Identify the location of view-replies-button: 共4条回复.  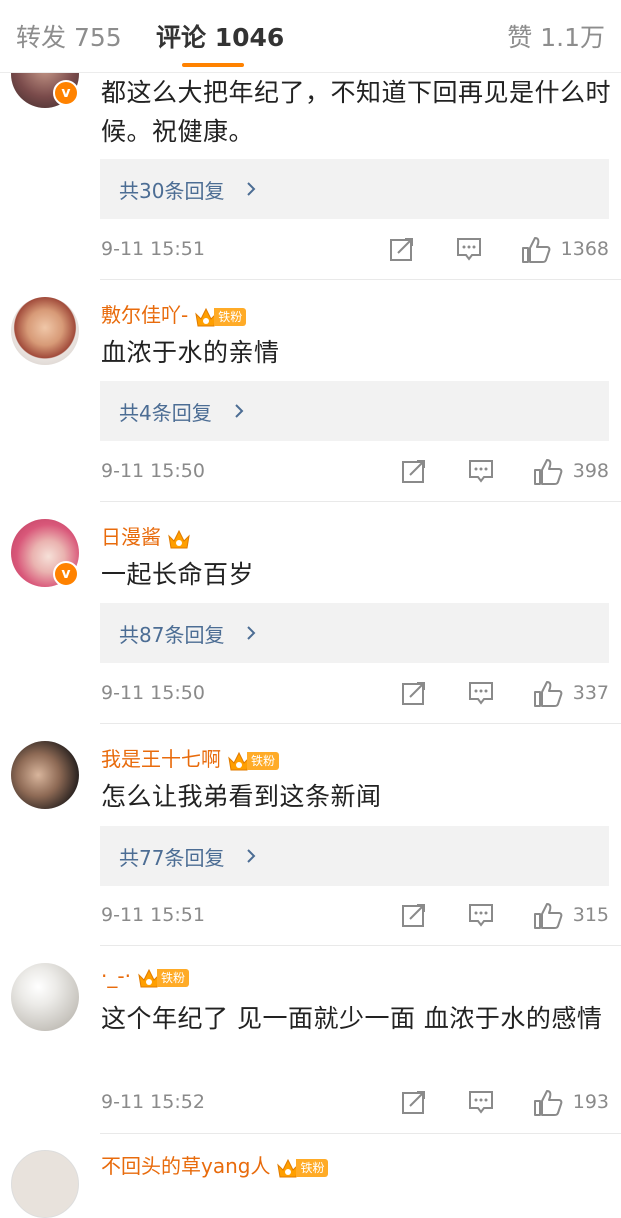
(354, 411).